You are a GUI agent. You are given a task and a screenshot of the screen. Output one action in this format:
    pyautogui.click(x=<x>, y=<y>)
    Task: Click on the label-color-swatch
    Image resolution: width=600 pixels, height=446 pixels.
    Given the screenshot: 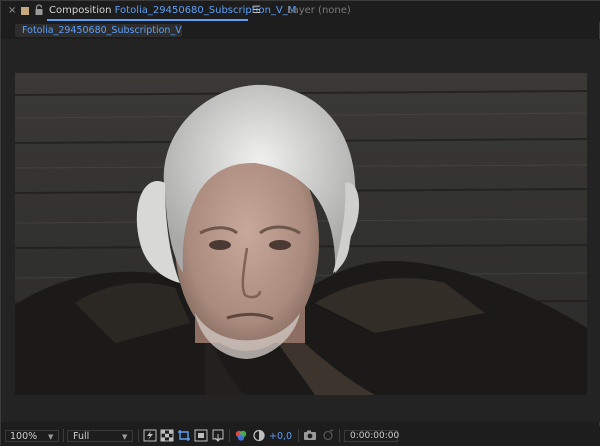 What is the action you would take?
    pyautogui.click(x=25, y=11)
    